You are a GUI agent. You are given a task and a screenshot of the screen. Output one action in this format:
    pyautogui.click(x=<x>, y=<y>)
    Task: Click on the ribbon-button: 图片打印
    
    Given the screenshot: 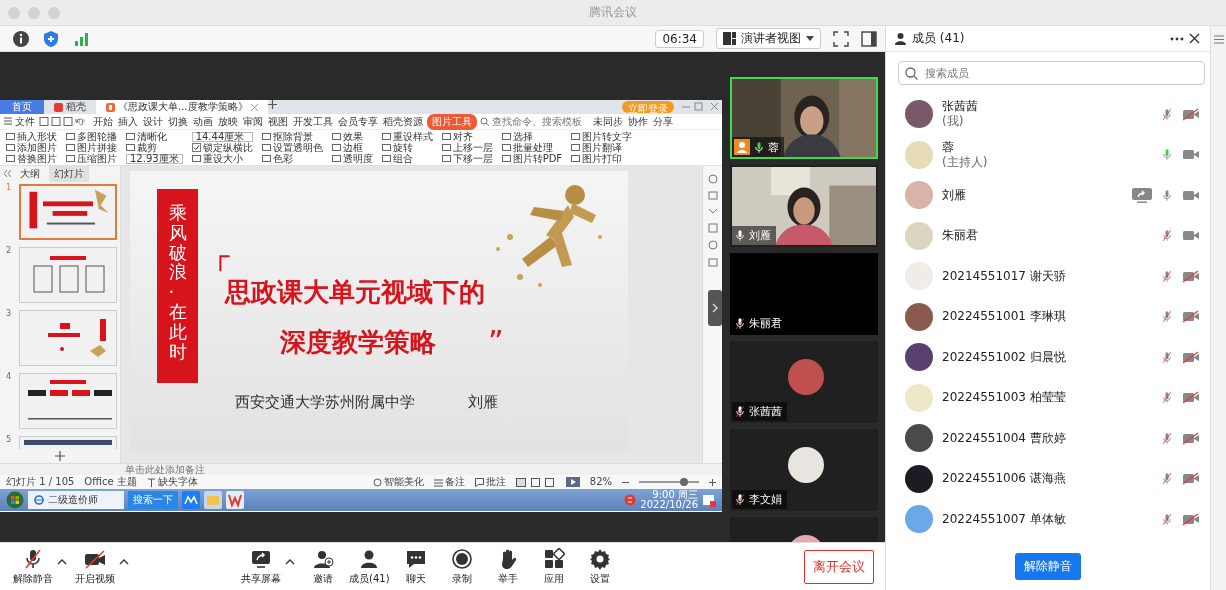 What is the action you would take?
    pyautogui.click(x=602, y=158)
    